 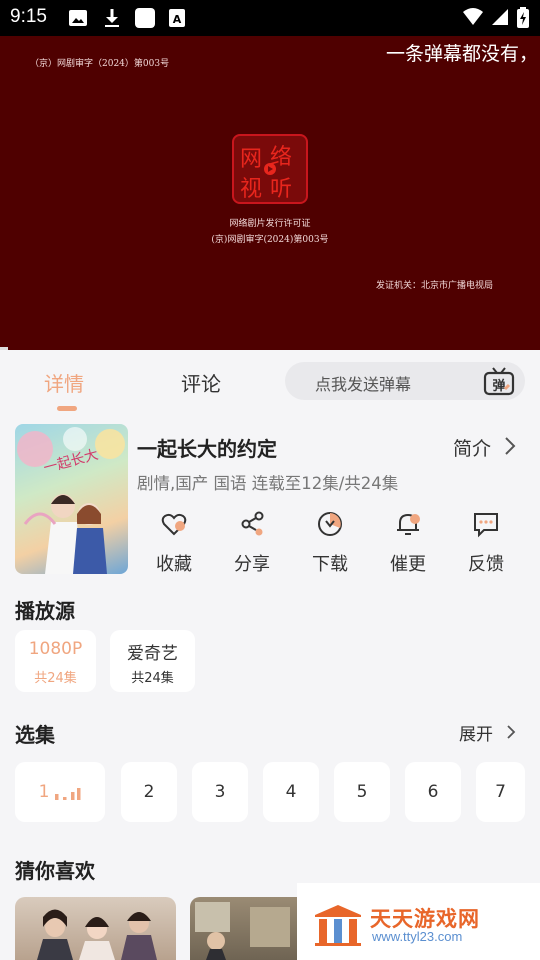 I want to click on episode-7-button: 7, so click(x=500, y=792).